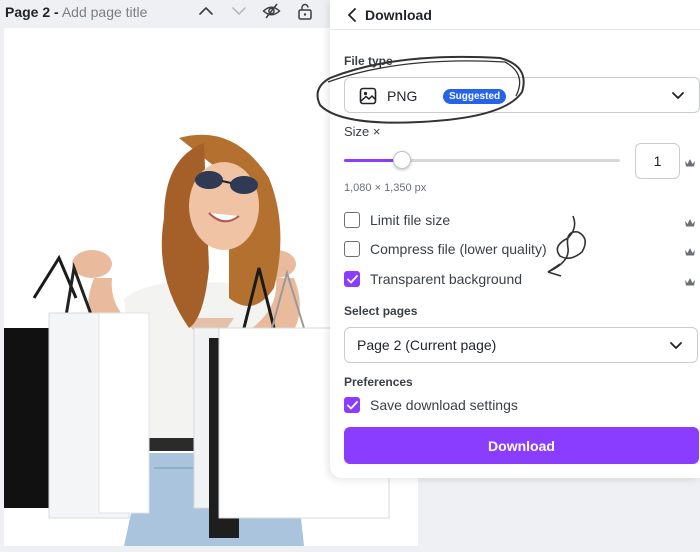  Describe the element at coordinates (362, 131) in the screenshot. I see `size-label: Size ×` at that location.